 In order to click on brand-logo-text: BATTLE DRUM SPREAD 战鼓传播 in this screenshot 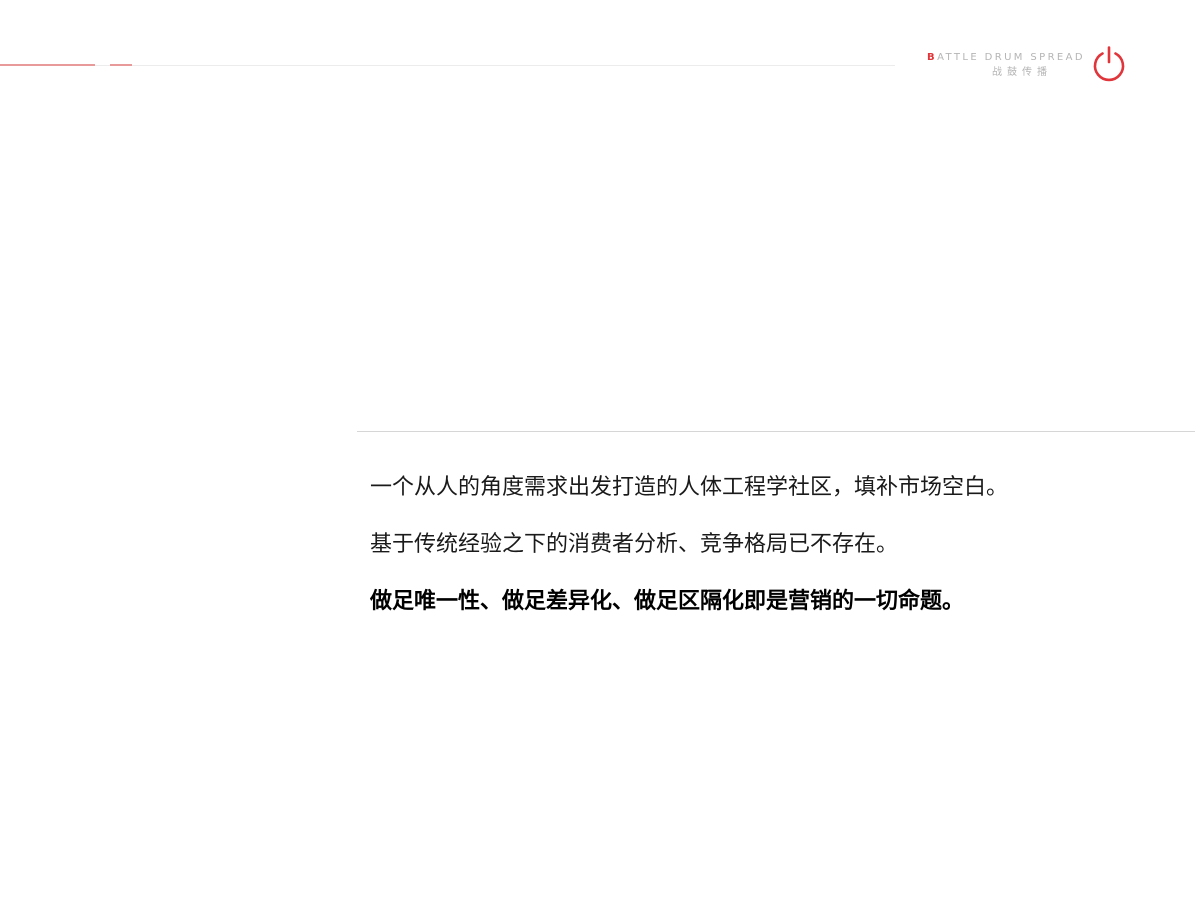, I will do `click(1006, 66)`.